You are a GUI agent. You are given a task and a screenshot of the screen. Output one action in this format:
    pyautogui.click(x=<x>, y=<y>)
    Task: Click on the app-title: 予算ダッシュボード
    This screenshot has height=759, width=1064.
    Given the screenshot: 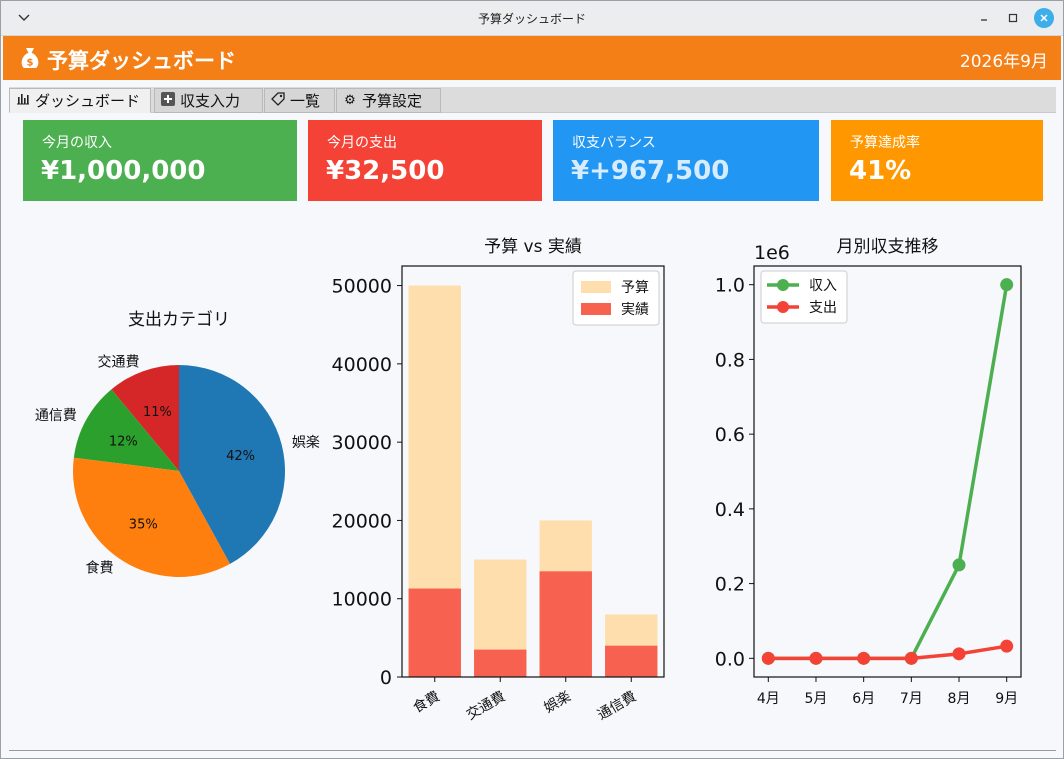 What is the action you would take?
    pyautogui.click(x=141, y=61)
    